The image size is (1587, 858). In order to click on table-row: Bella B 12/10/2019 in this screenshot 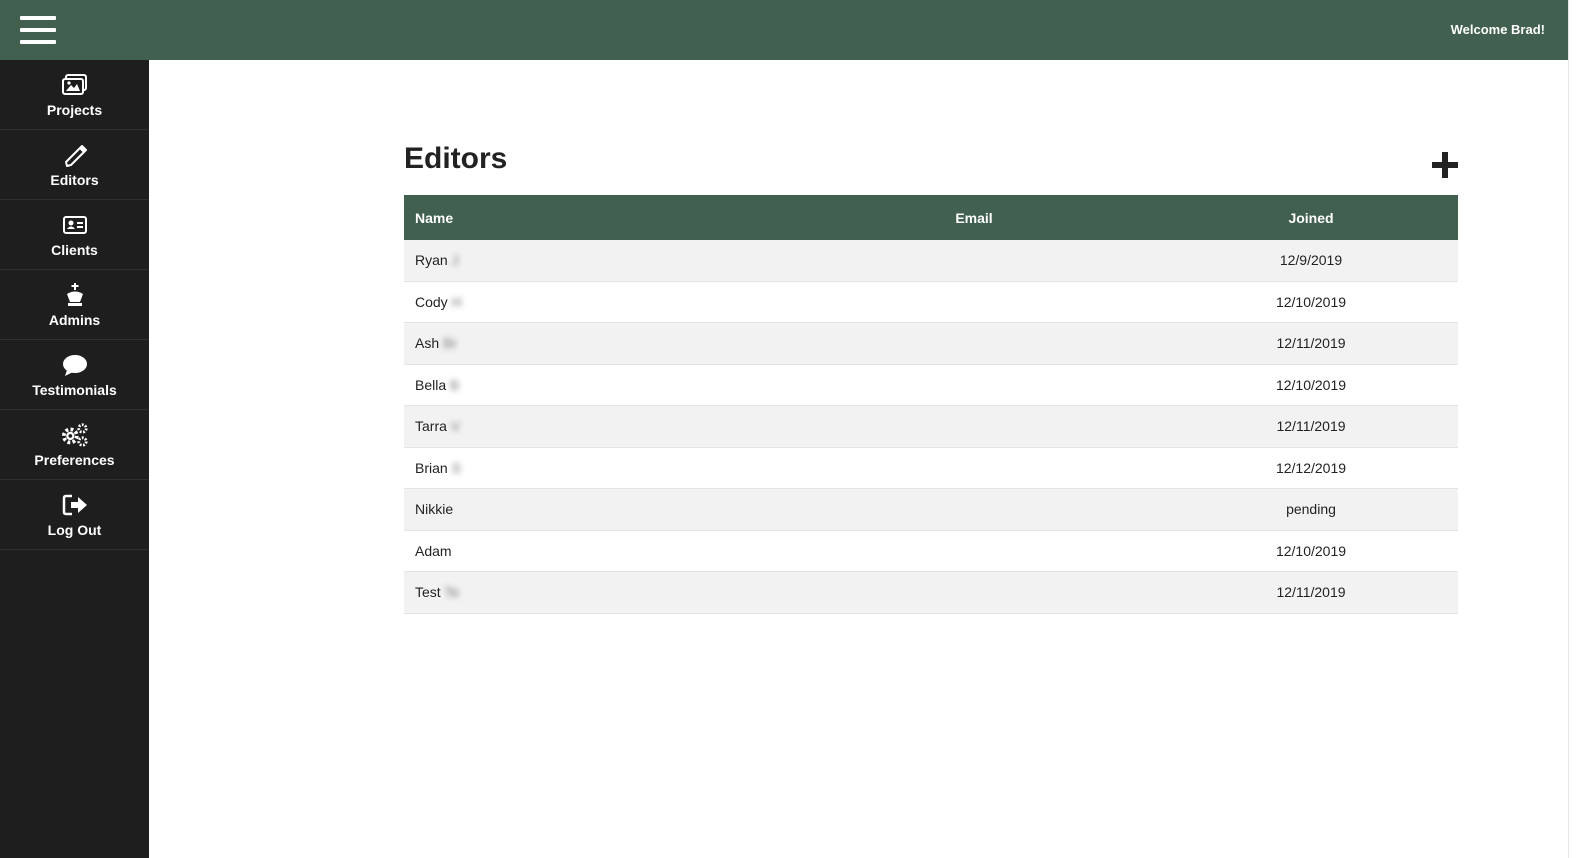, I will do `click(931, 385)`.